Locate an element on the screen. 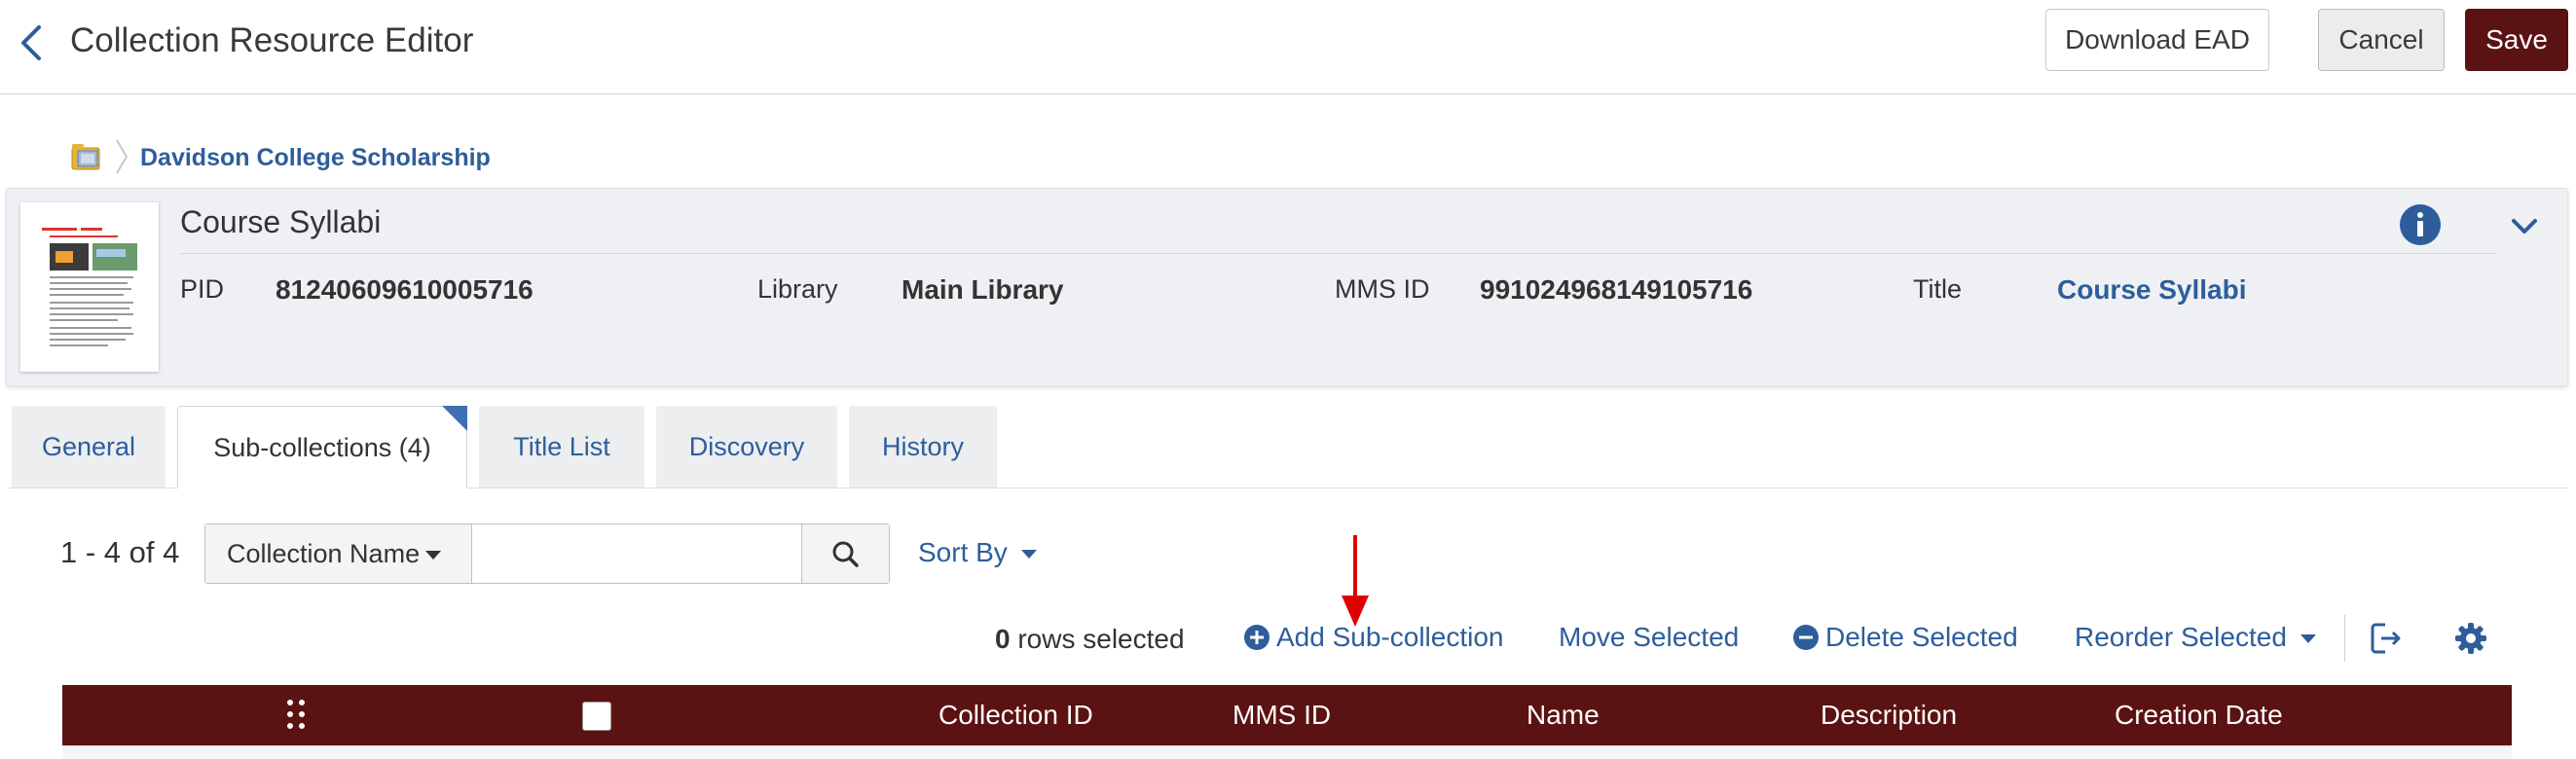 The height and width of the screenshot is (759, 2576). column-header-description: Description is located at coordinates (1889, 715).